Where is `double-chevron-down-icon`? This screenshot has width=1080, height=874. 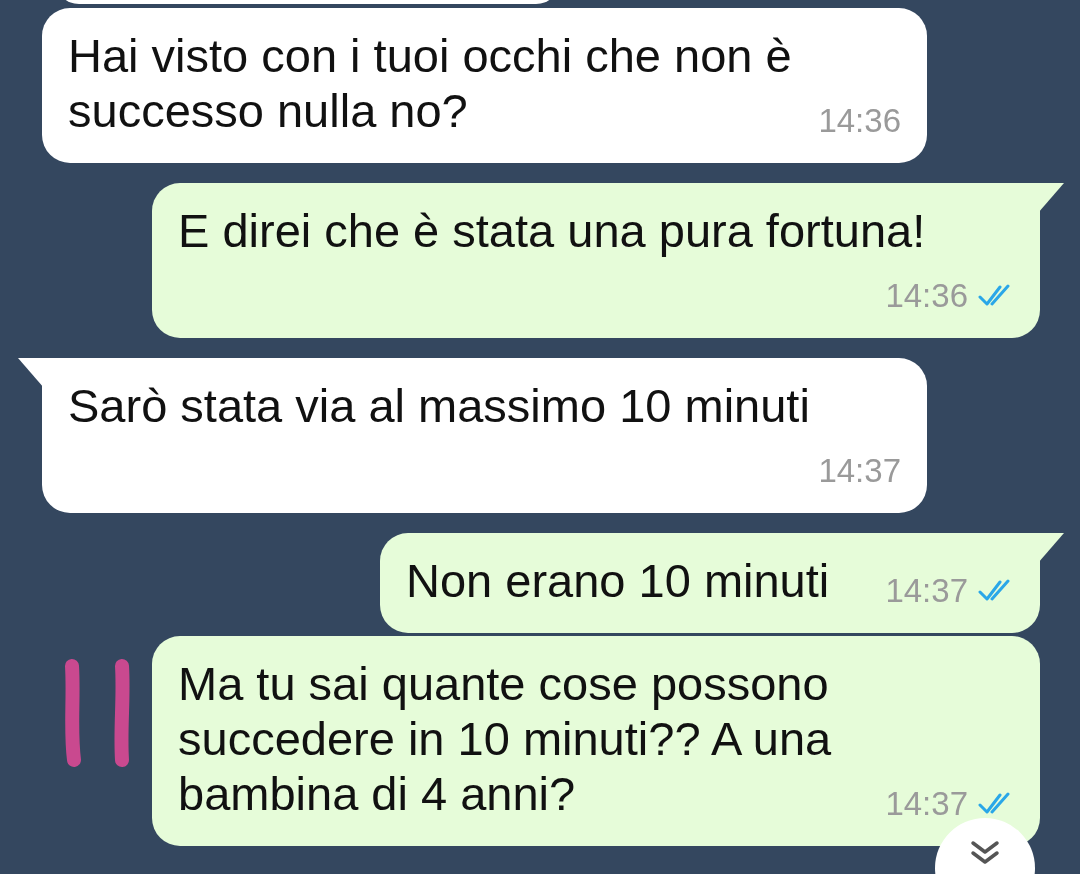
double-chevron-down-icon is located at coordinates (985, 853).